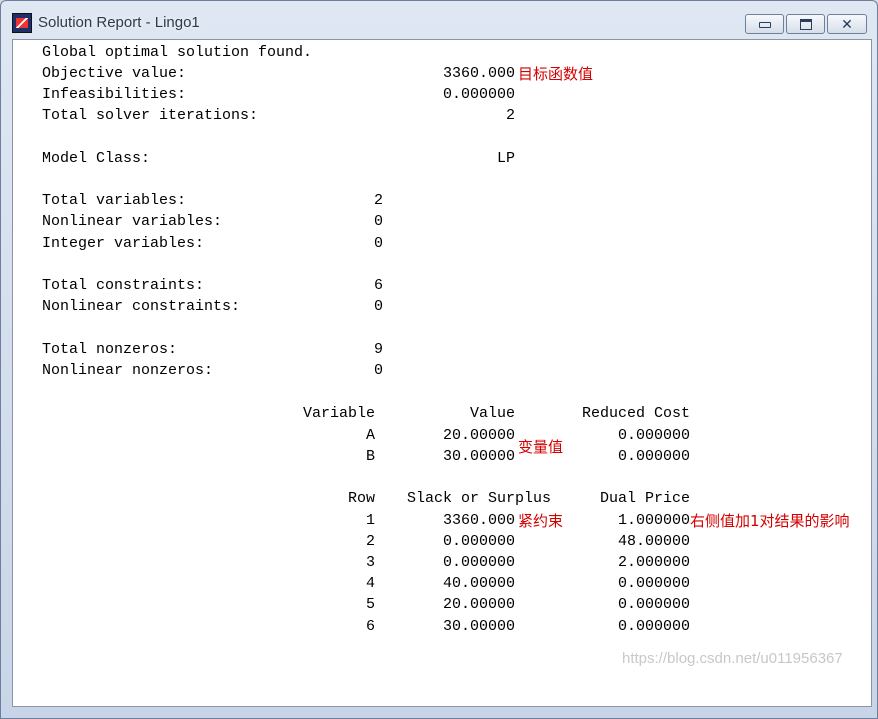  What do you see at coordinates (123, 285) in the screenshot?
I see `total-constraints-label: Total constraints:` at bounding box center [123, 285].